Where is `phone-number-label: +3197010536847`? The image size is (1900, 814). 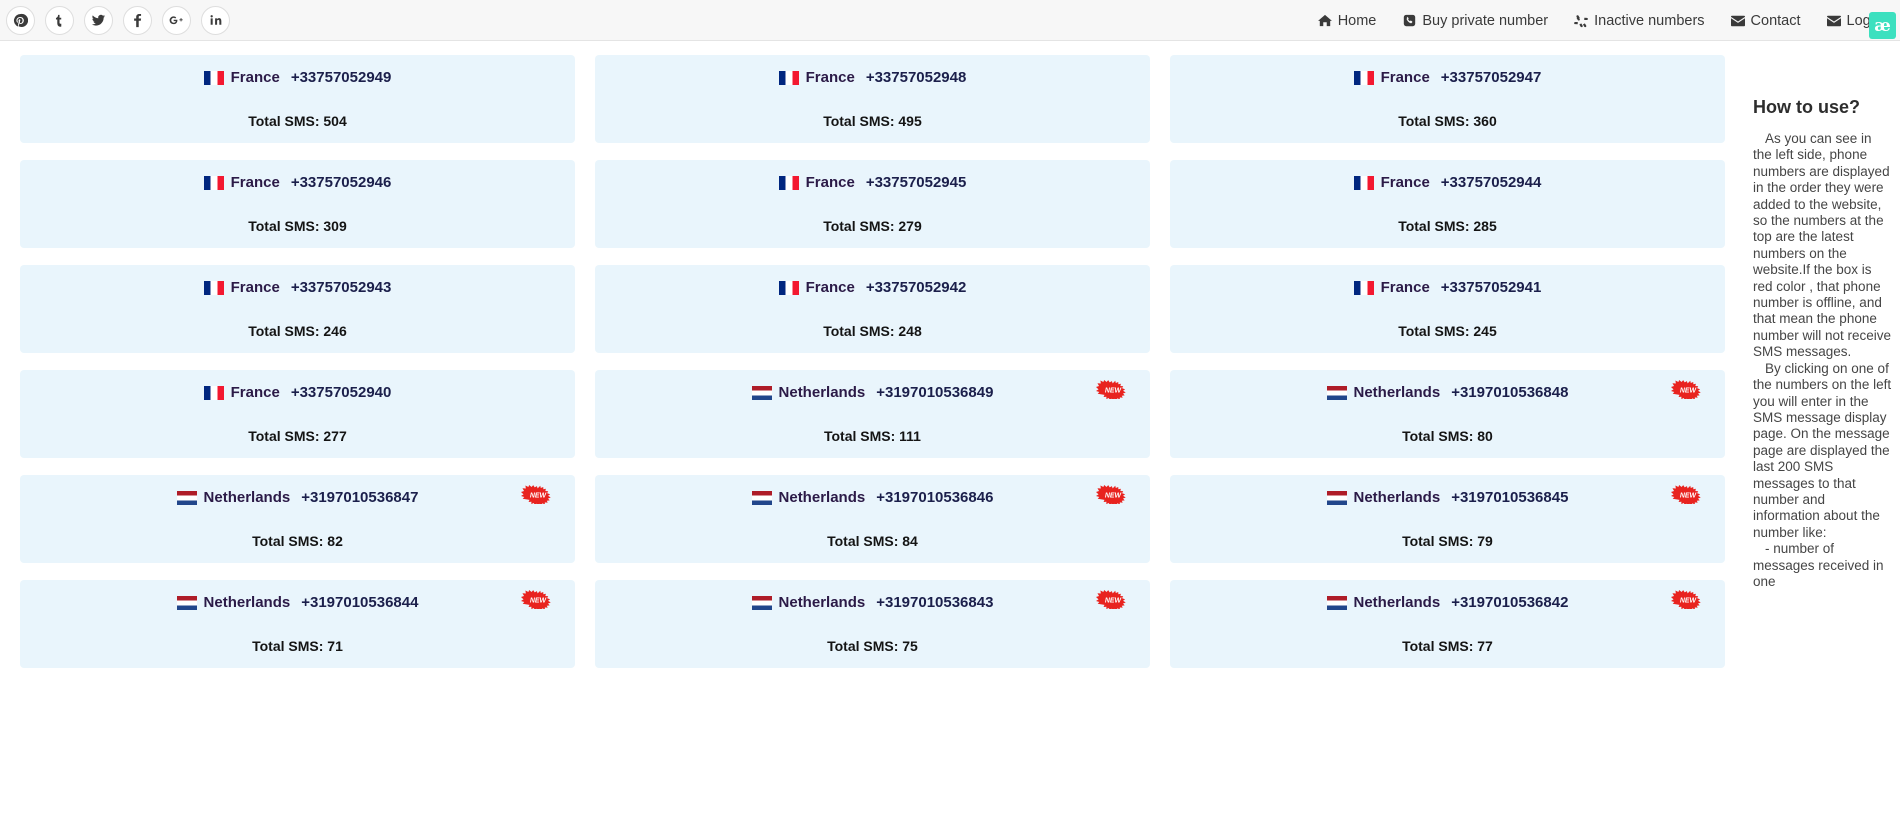 phone-number-label: +3197010536847 is located at coordinates (360, 497).